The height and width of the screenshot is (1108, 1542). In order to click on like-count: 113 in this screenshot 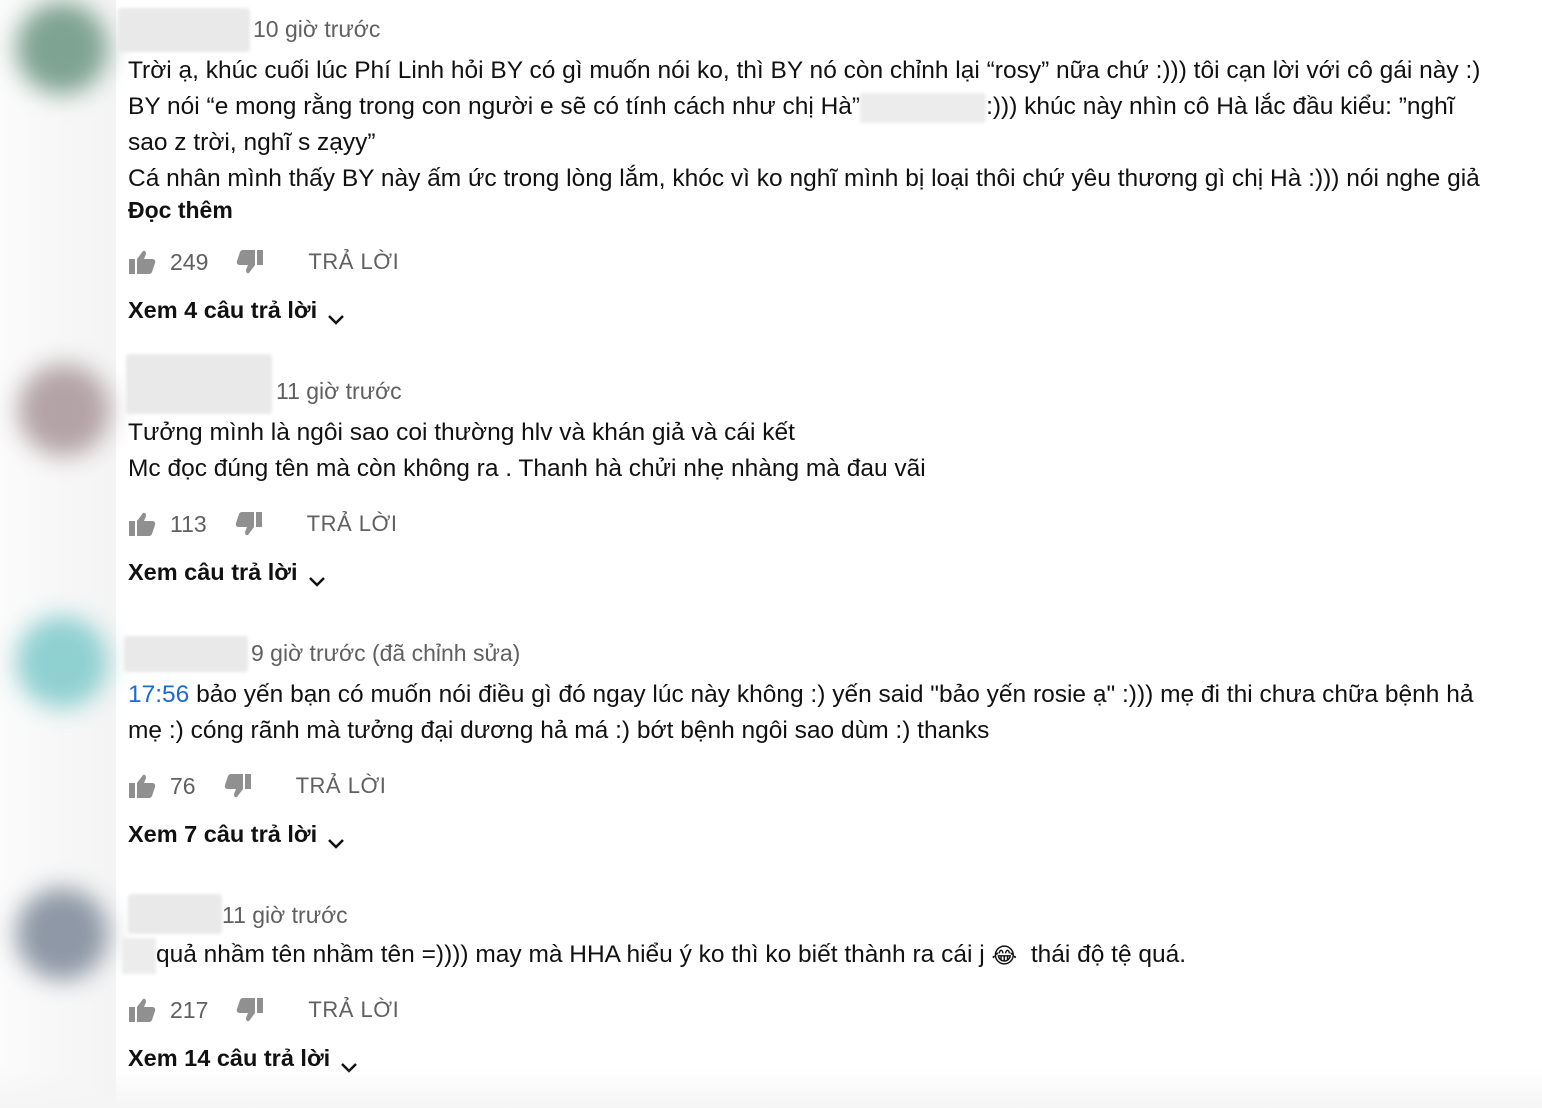, I will do `click(188, 523)`.